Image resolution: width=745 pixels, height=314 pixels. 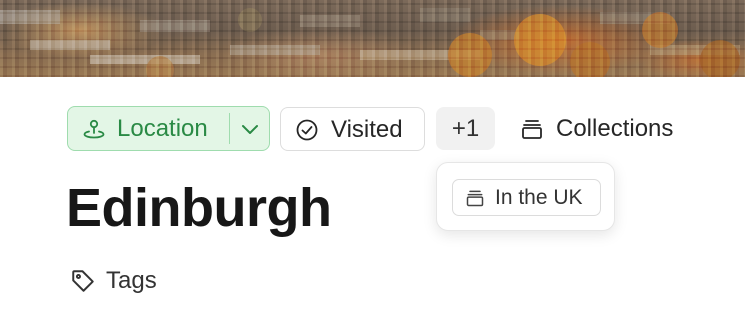 What do you see at coordinates (162, 128) in the screenshot?
I see `location-label: Location` at bounding box center [162, 128].